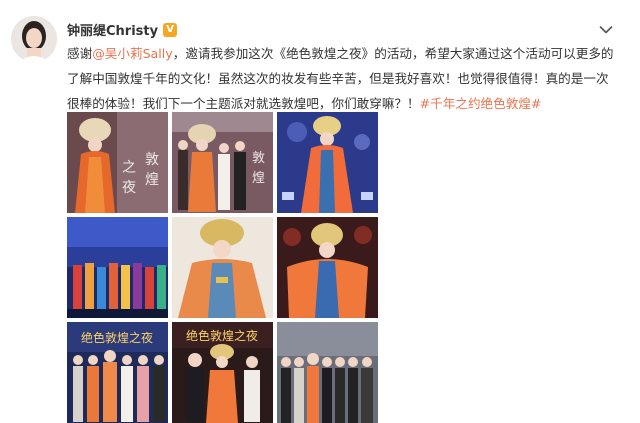  What do you see at coordinates (129, 168) in the screenshot?
I see `photo-1-text1: 之` at bounding box center [129, 168].